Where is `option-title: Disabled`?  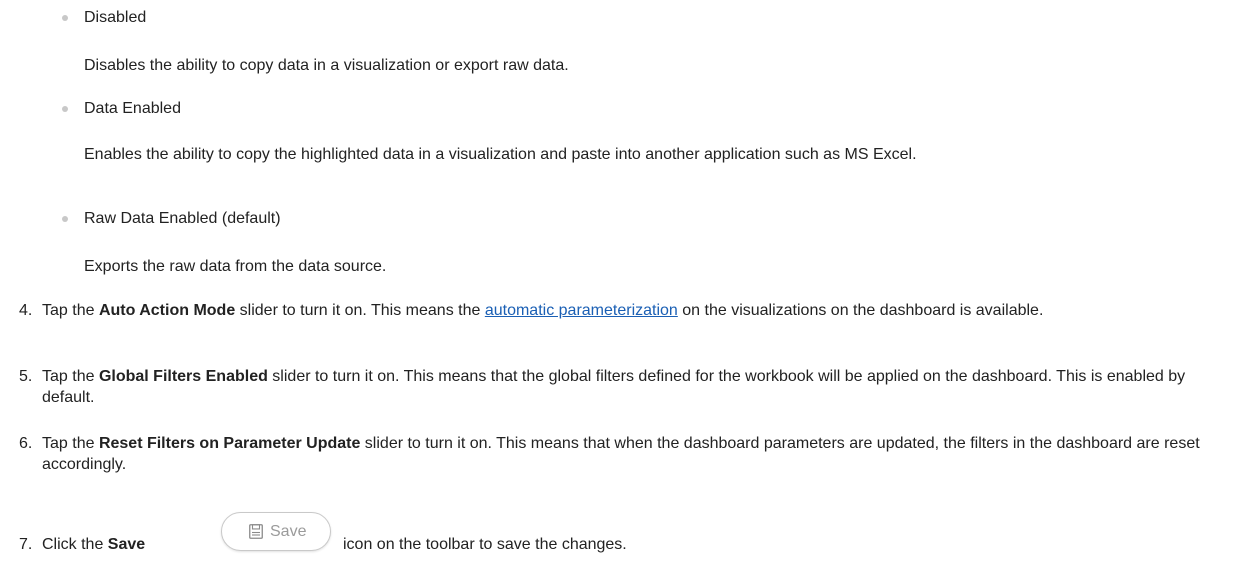
option-title: Disabled is located at coordinates (115, 17).